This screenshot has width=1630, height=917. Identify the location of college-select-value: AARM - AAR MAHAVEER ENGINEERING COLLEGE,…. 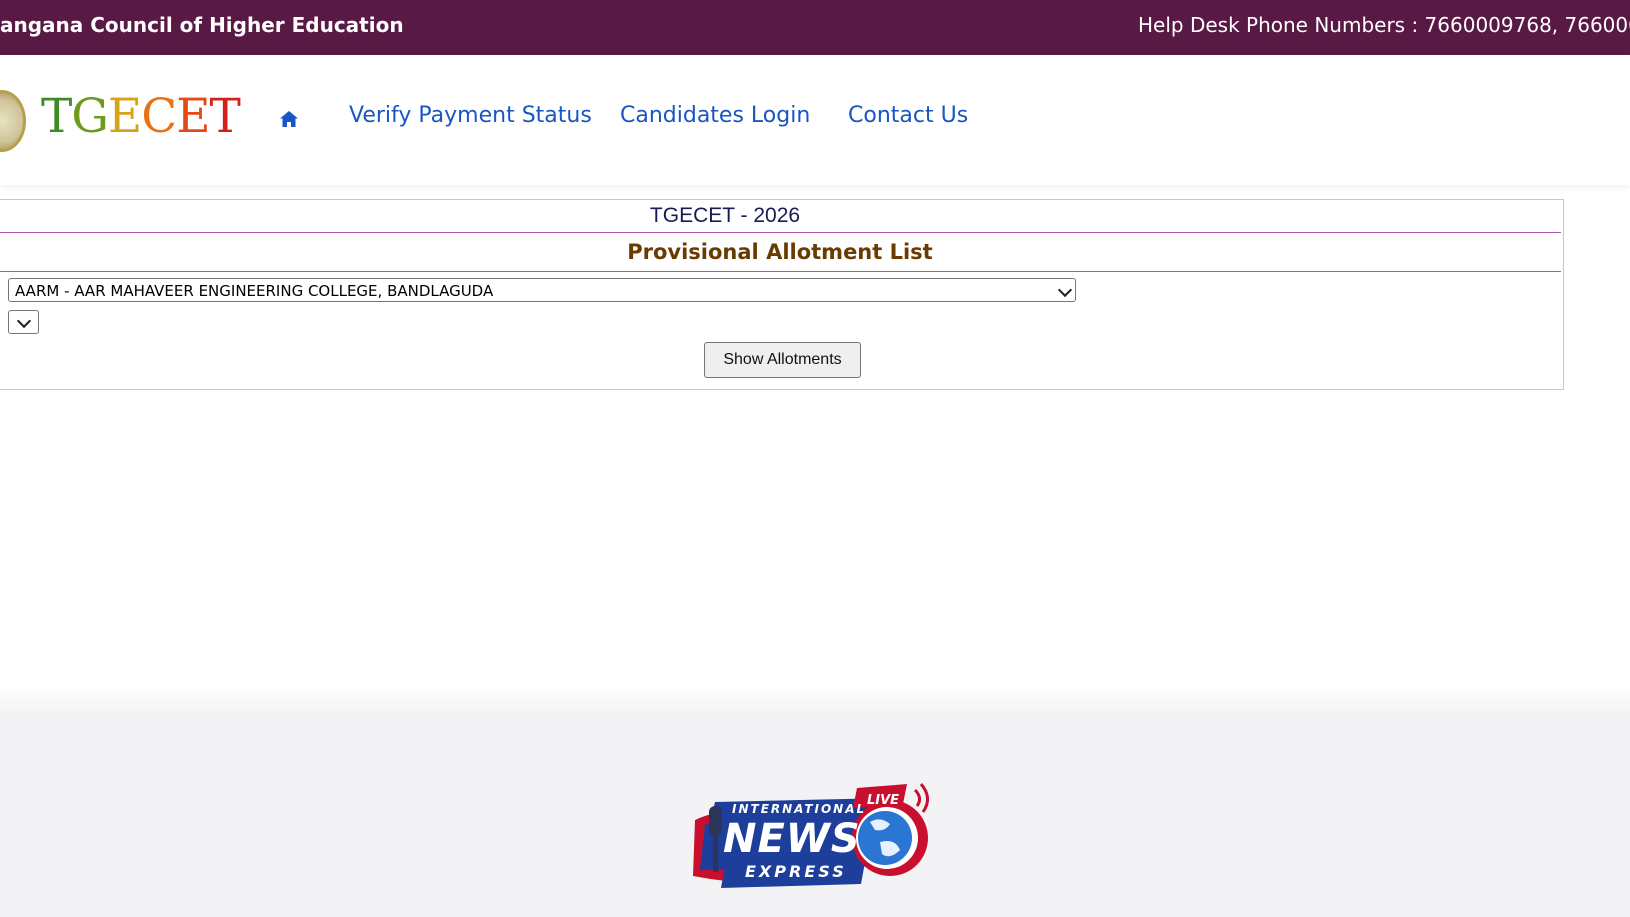
(254, 291).